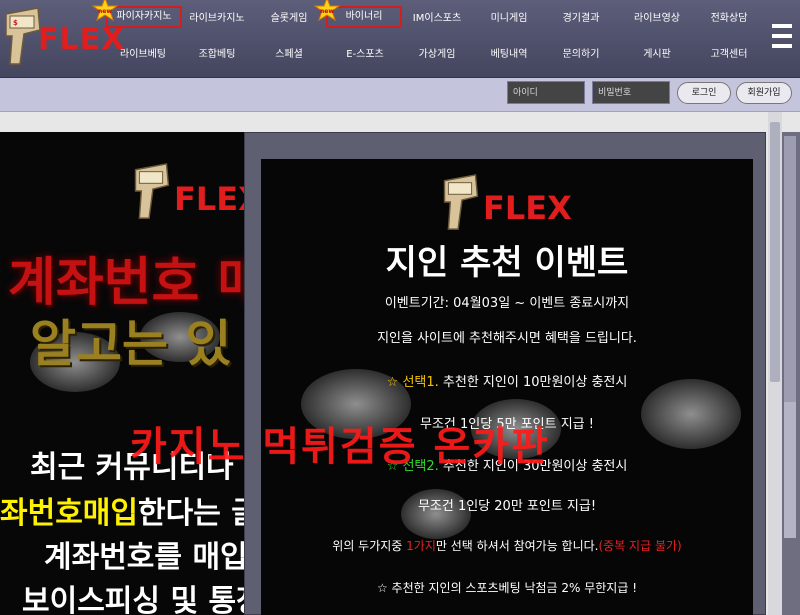  I want to click on nav-live-video: 라이브영상, so click(657, 19).